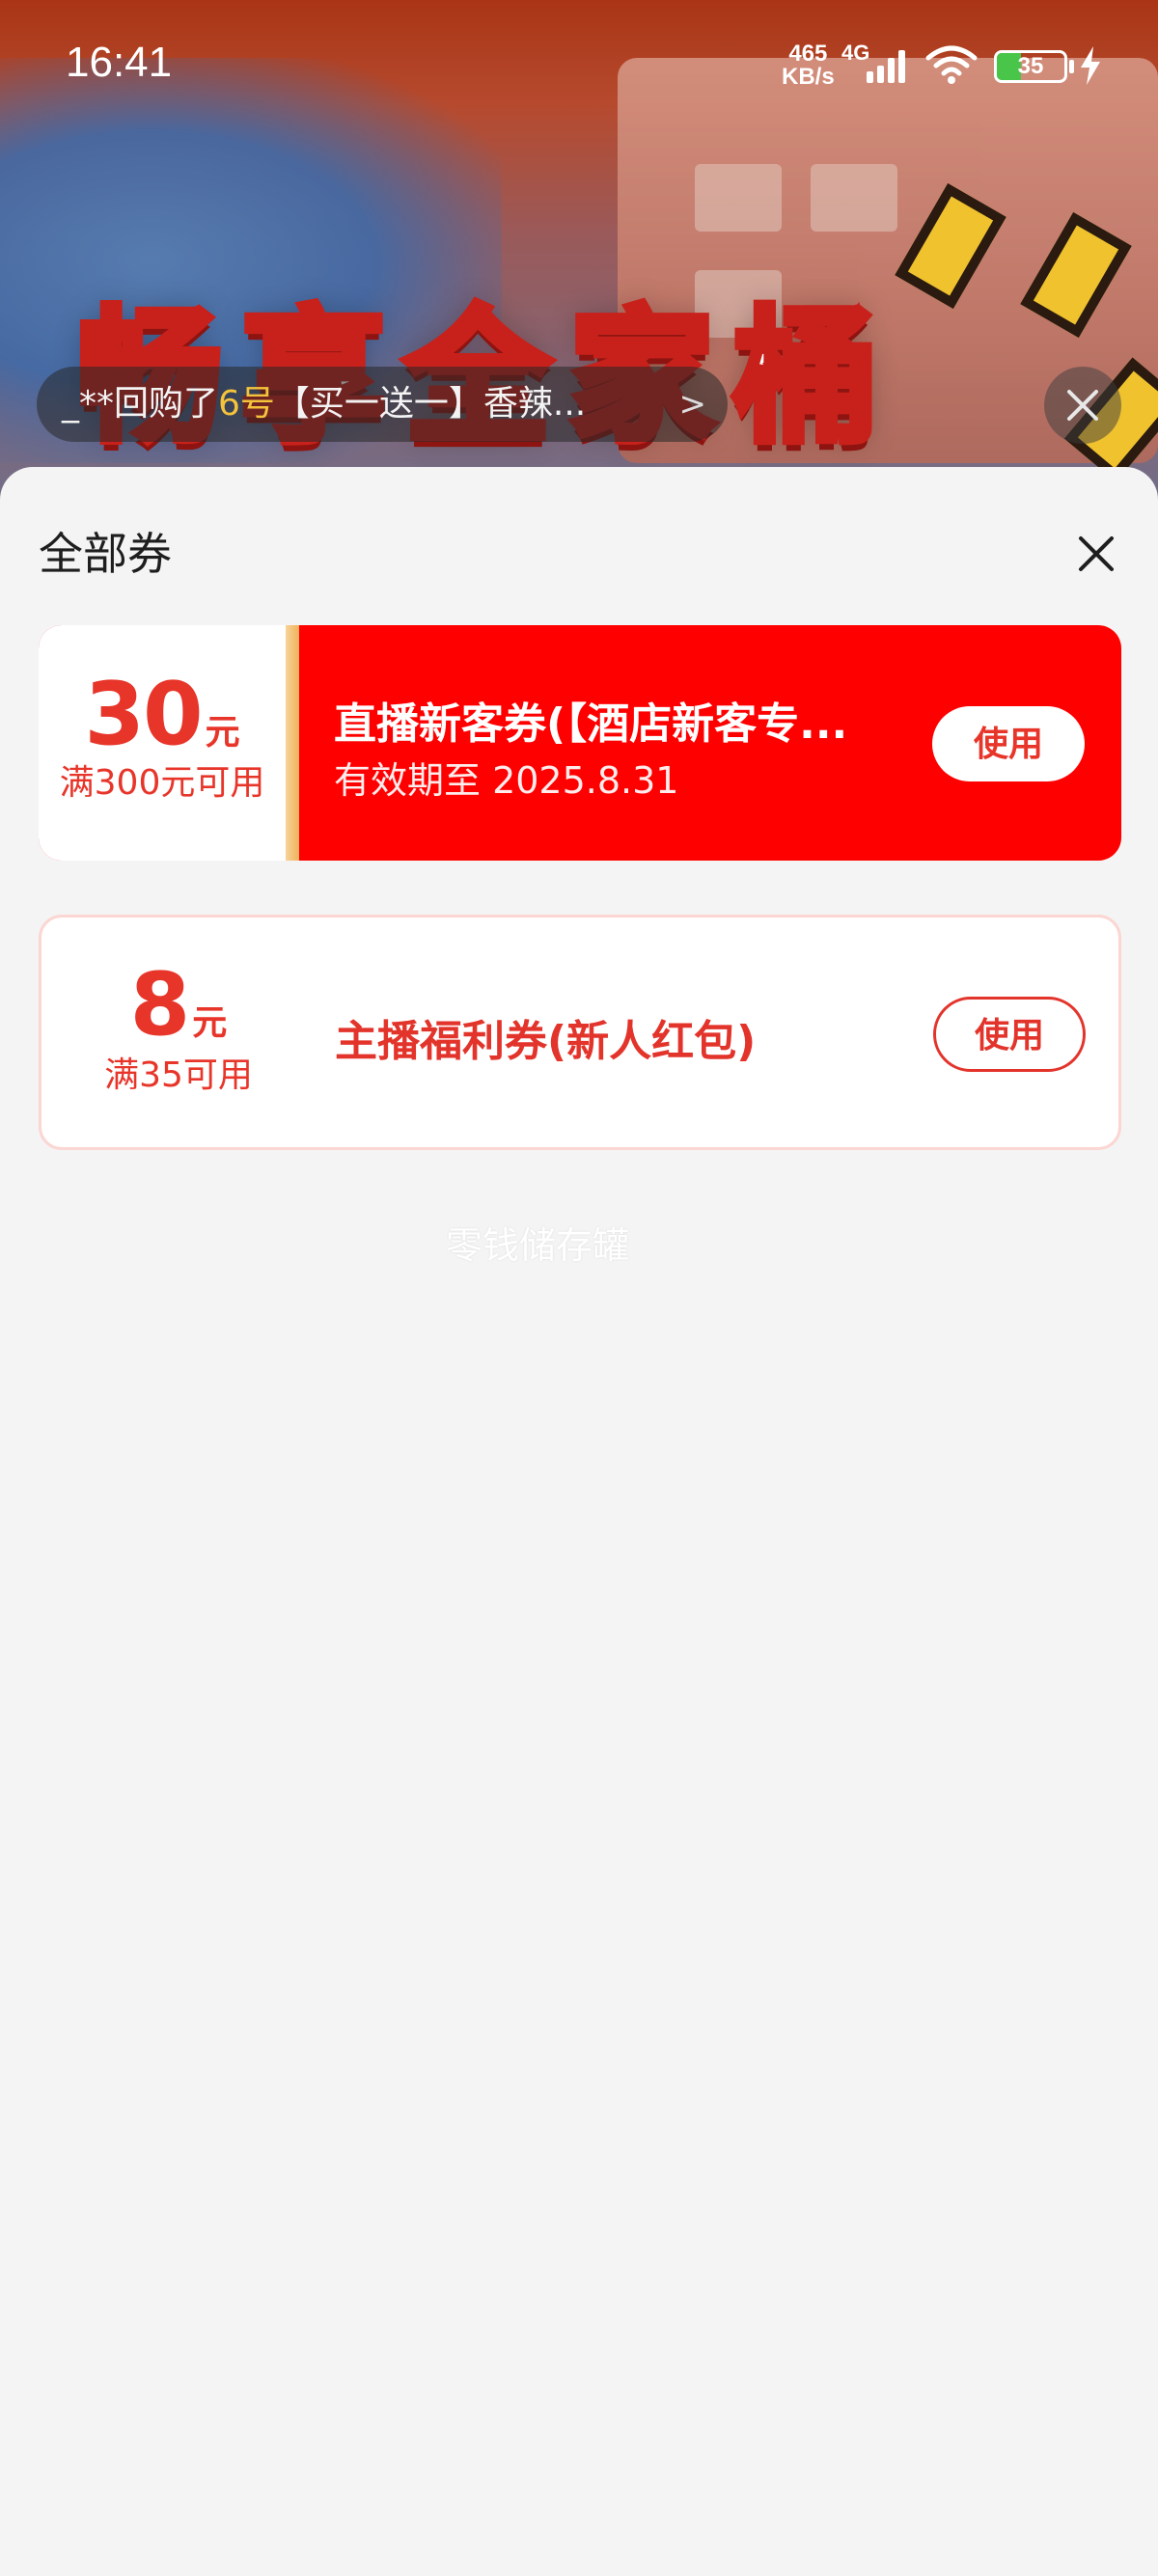 The width and height of the screenshot is (1158, 2576). What do you see at coordinates (143, 715) in the screenshot?
I see `coupon-amount-value: 30` at bounding box center [143, 715].